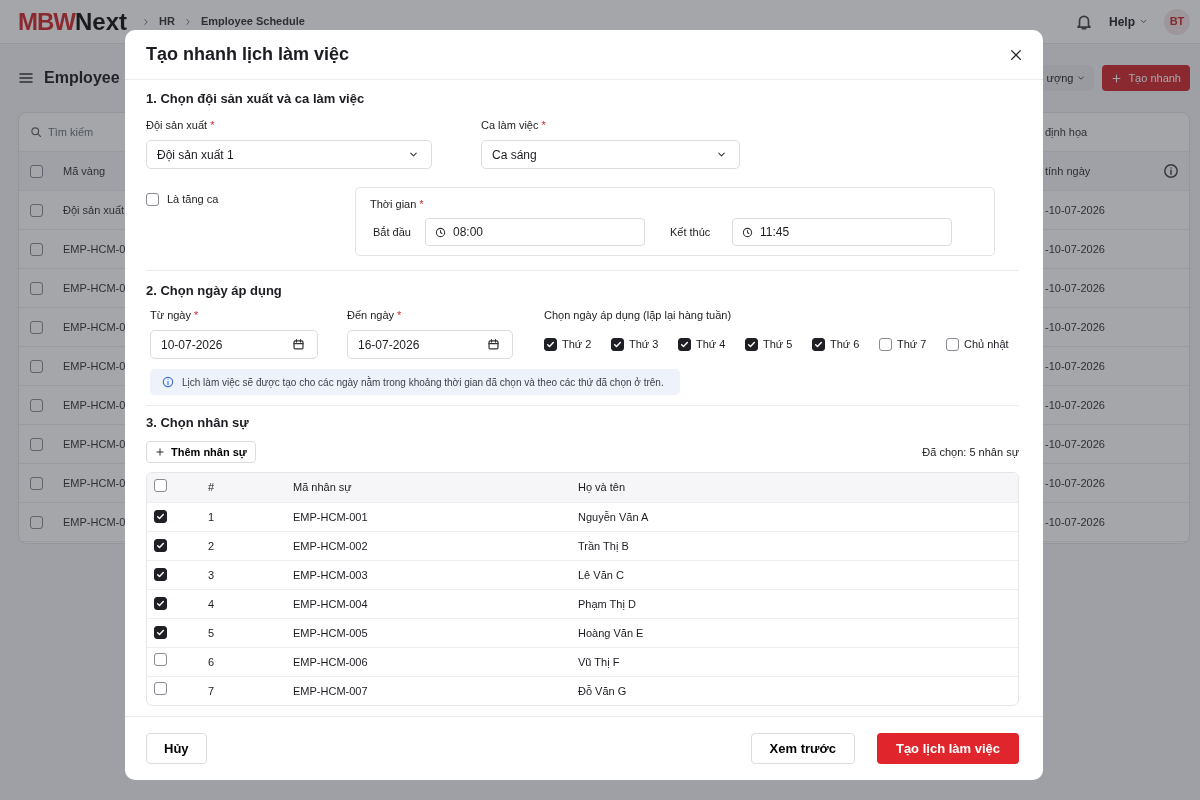  I want to click on legend-label: định họa, so click(1066, 132).